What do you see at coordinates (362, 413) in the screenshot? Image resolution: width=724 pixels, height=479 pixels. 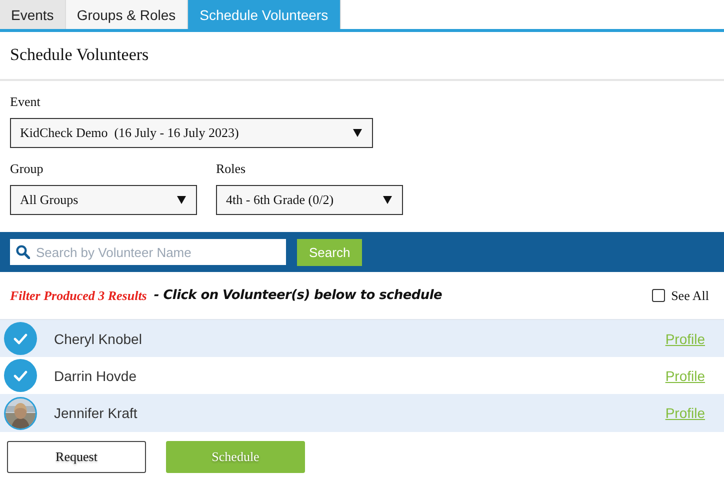 I see `volunteer-row: Jennifer Kraft Profile` at bounding box center [362, 413].